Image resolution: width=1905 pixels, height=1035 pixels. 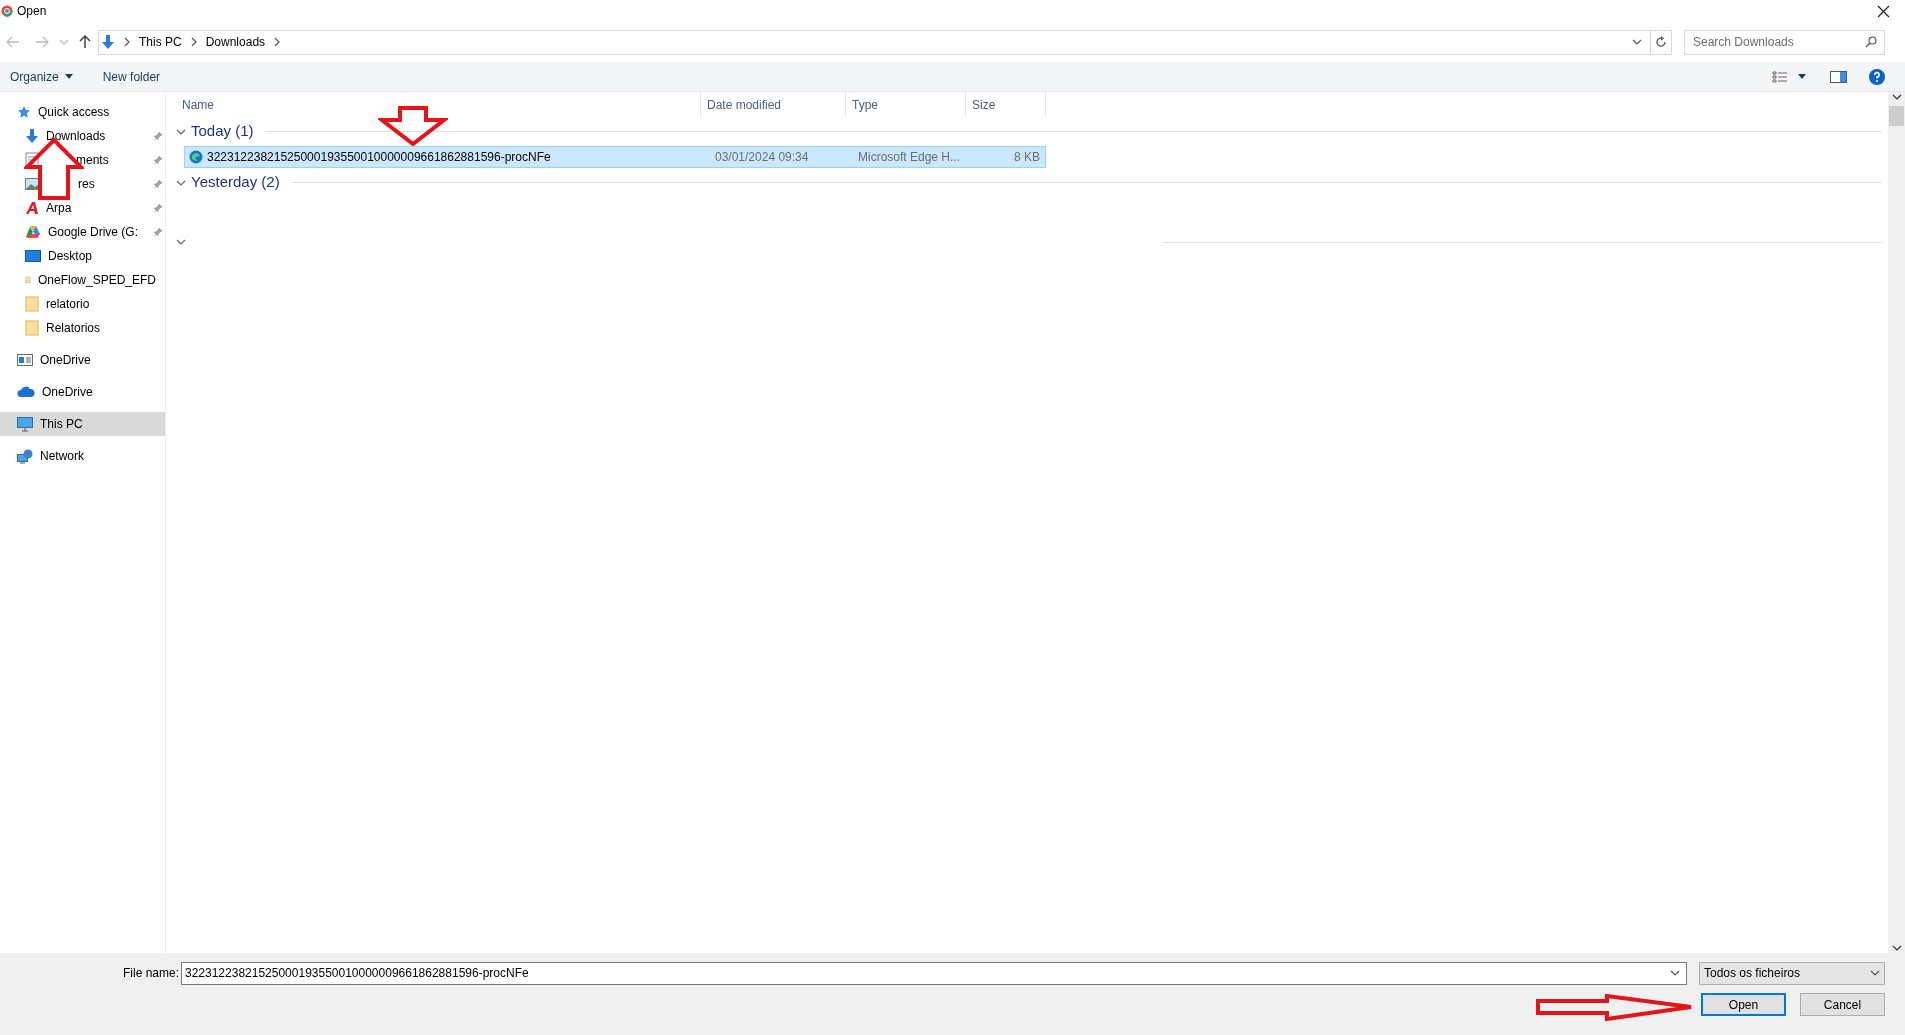 I want to click on sidebar-item: Relatorios, so click(x=82, y=328).